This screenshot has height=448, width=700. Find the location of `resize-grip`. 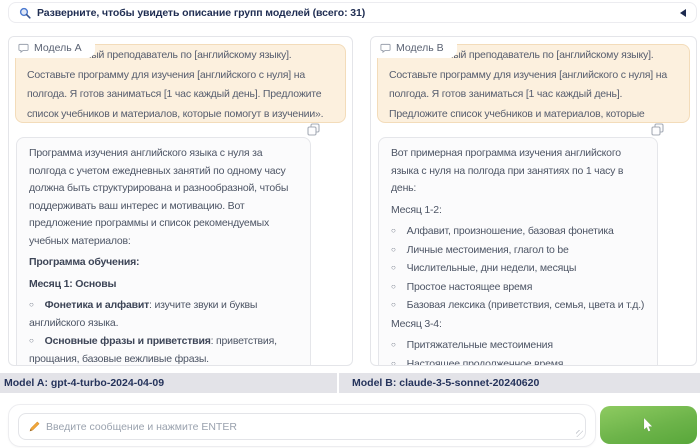

resize-grip is located at coordinates (579, 433).